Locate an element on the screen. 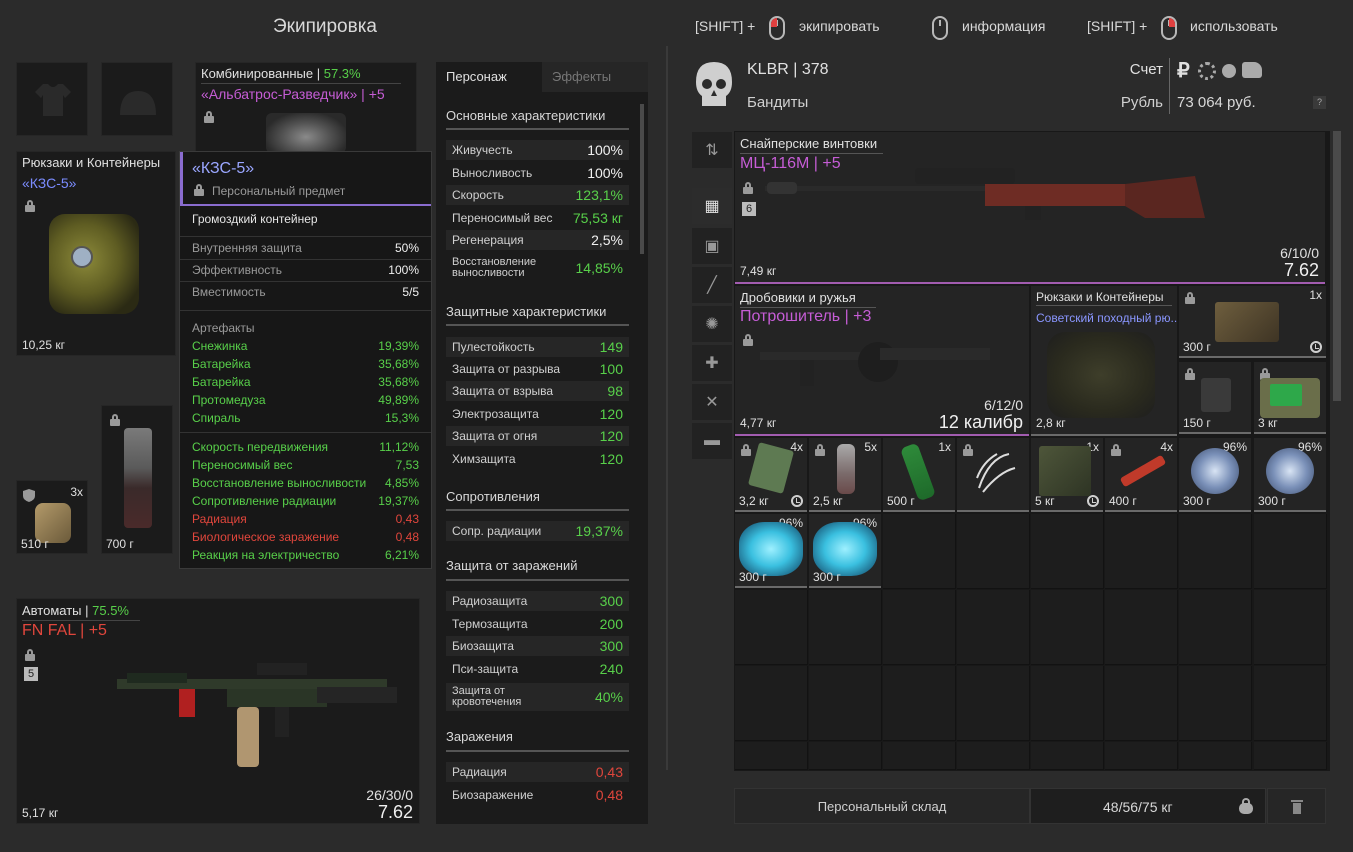  thumbs-up-icon is located at coordinates (1252, 70).